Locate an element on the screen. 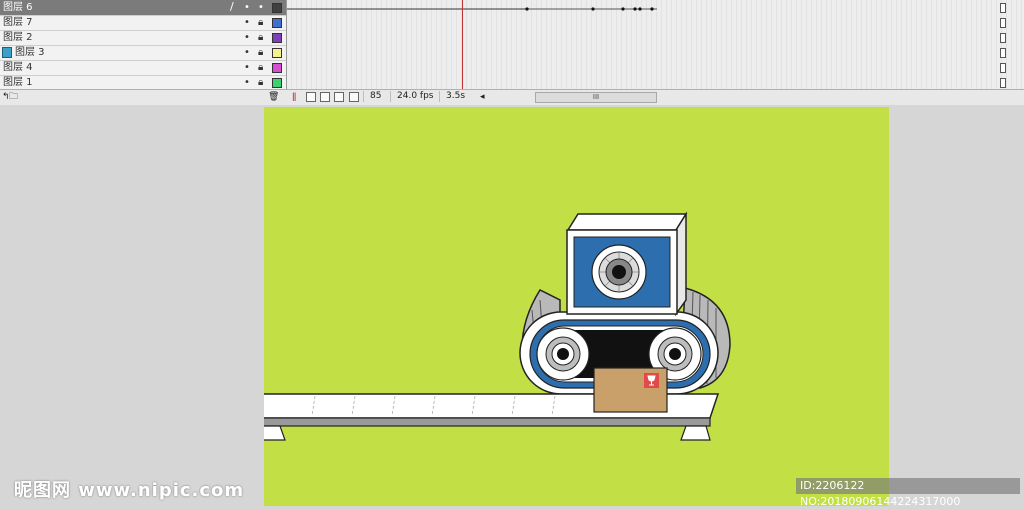 This screenshot has width=1024, height=510. current-frame: 85 is located at coordinates (377, 96).